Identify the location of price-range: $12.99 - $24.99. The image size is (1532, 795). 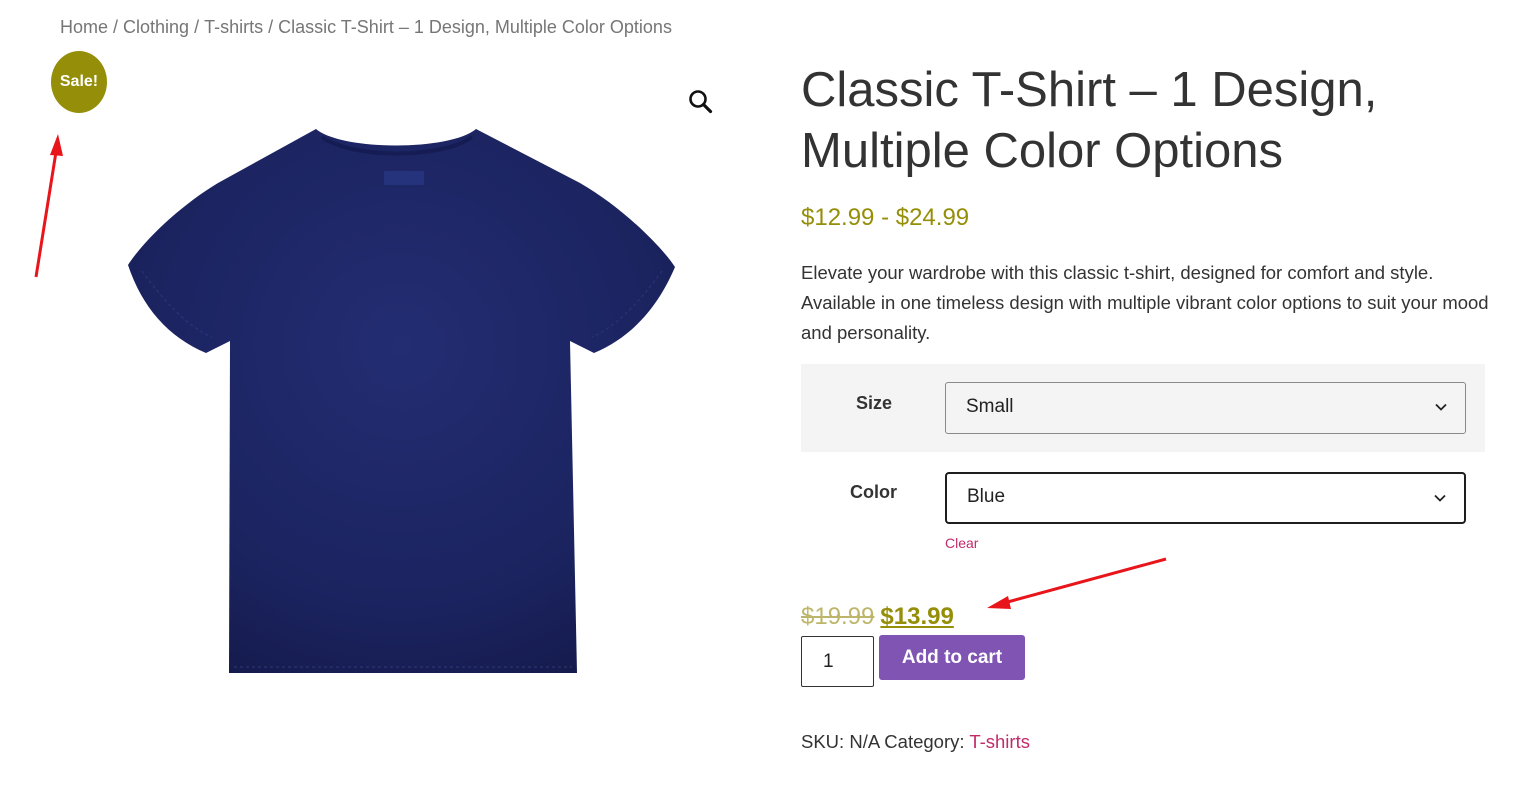
(885, 217).